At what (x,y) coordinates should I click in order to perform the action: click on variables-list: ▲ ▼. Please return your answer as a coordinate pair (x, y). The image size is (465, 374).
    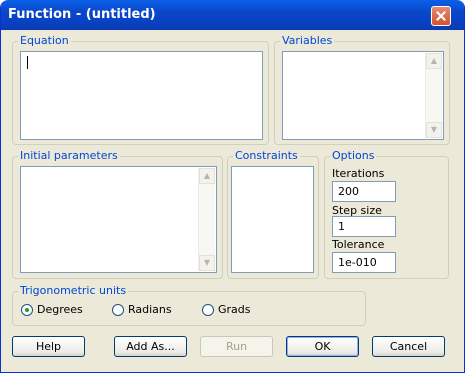
    Looking at the image, I should click on (363, 95).